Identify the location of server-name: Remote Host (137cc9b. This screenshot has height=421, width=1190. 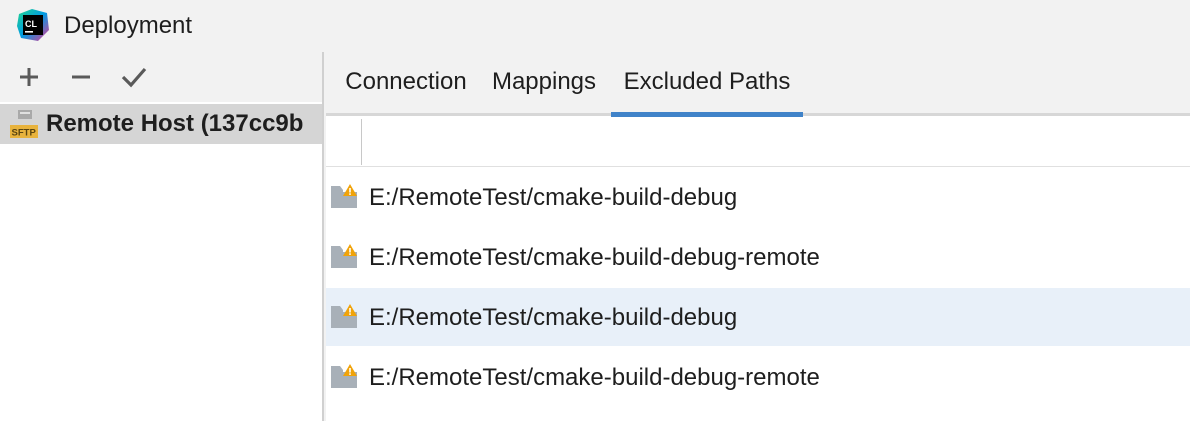
(175, 123).